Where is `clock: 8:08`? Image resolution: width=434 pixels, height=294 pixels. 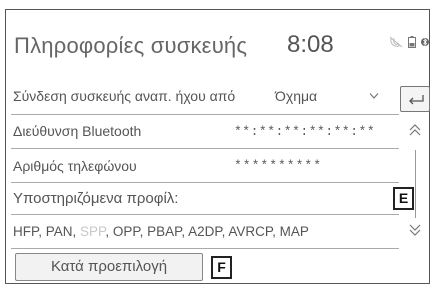 clock: 8:08 is located at coordinates (310, 44).